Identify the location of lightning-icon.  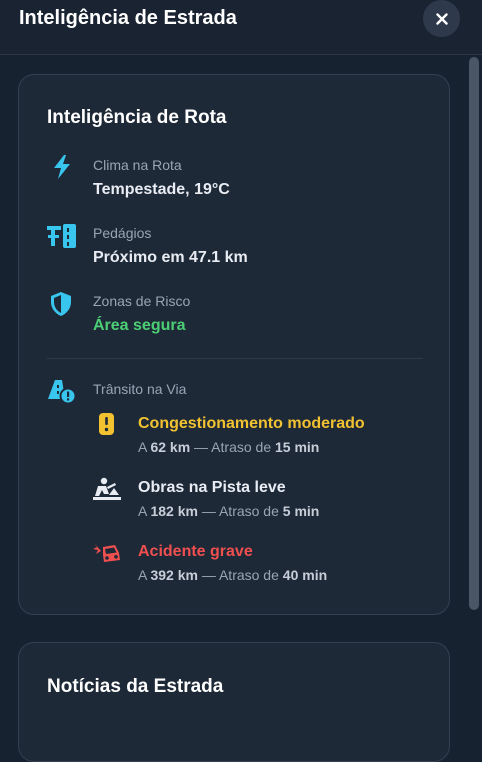
(62, 167).